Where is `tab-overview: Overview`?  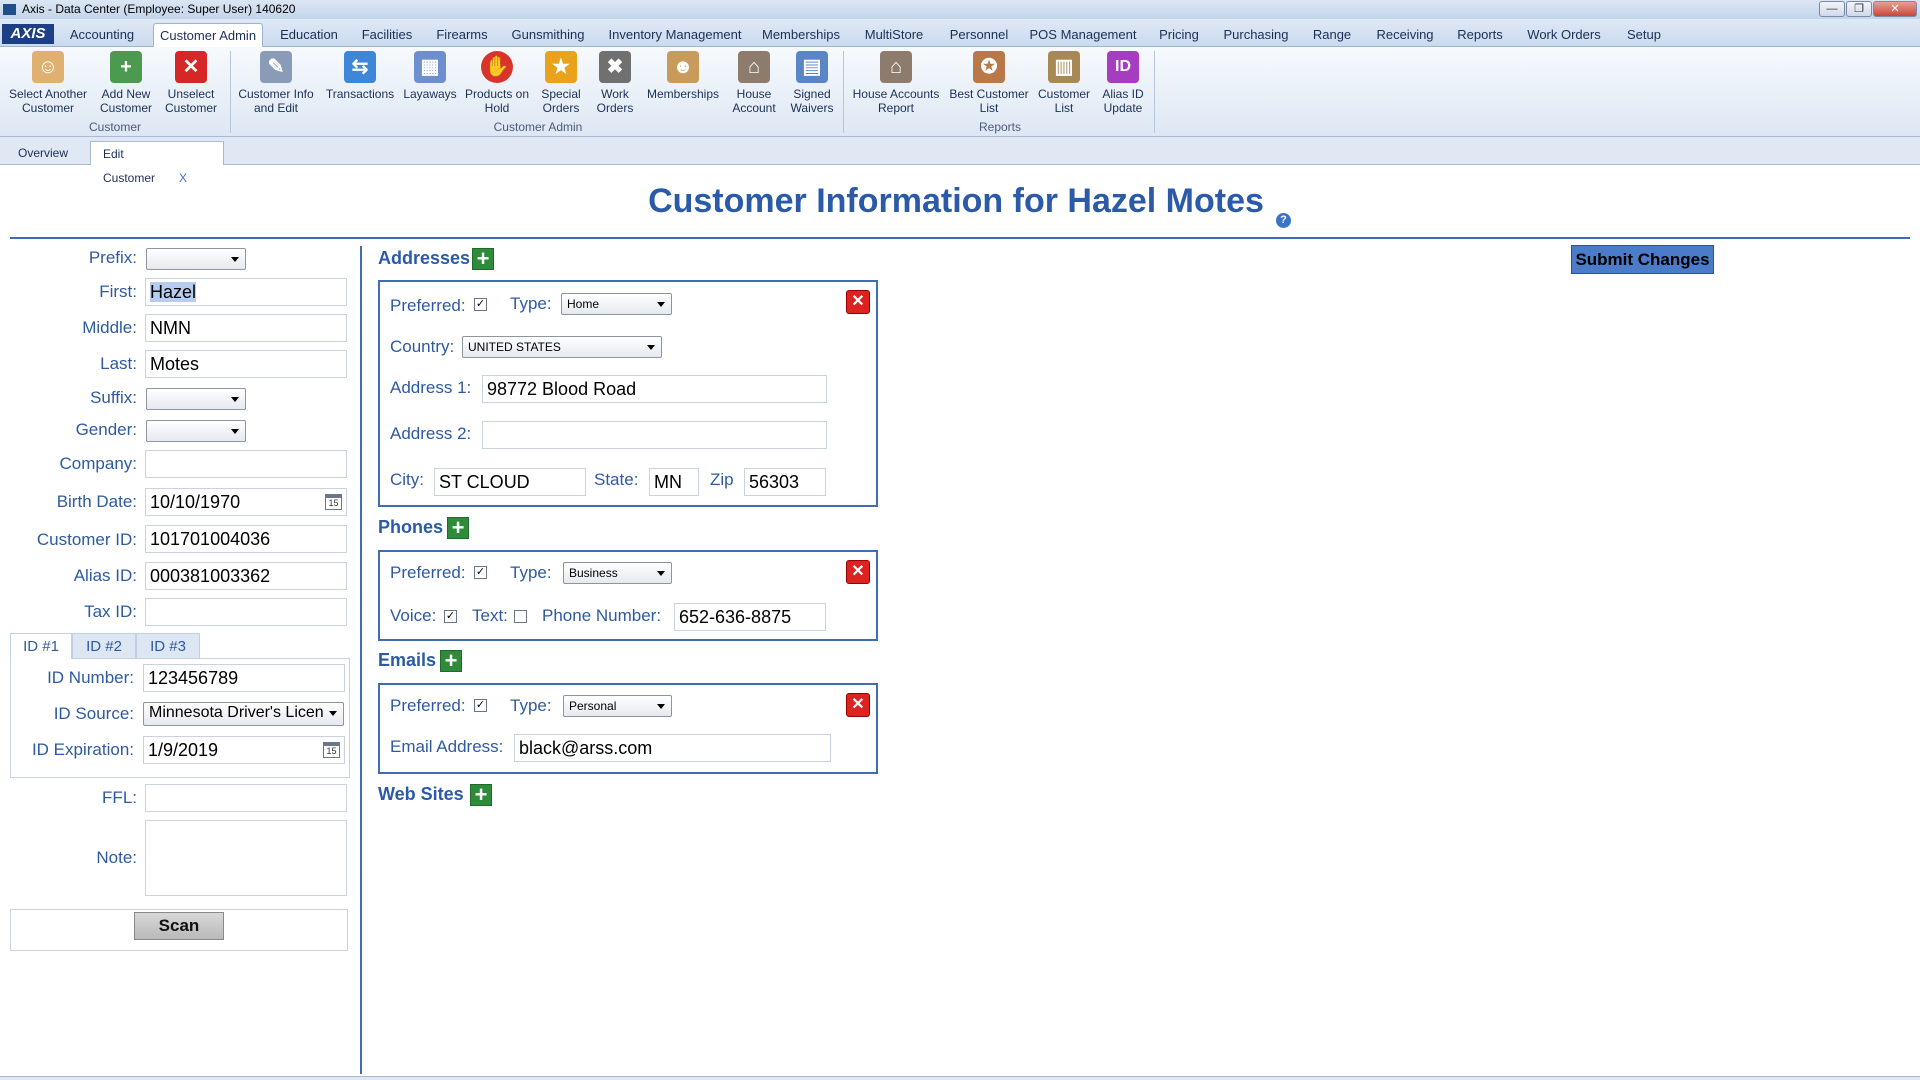 tab-overview: Overview is located at coordinates (43, 153).